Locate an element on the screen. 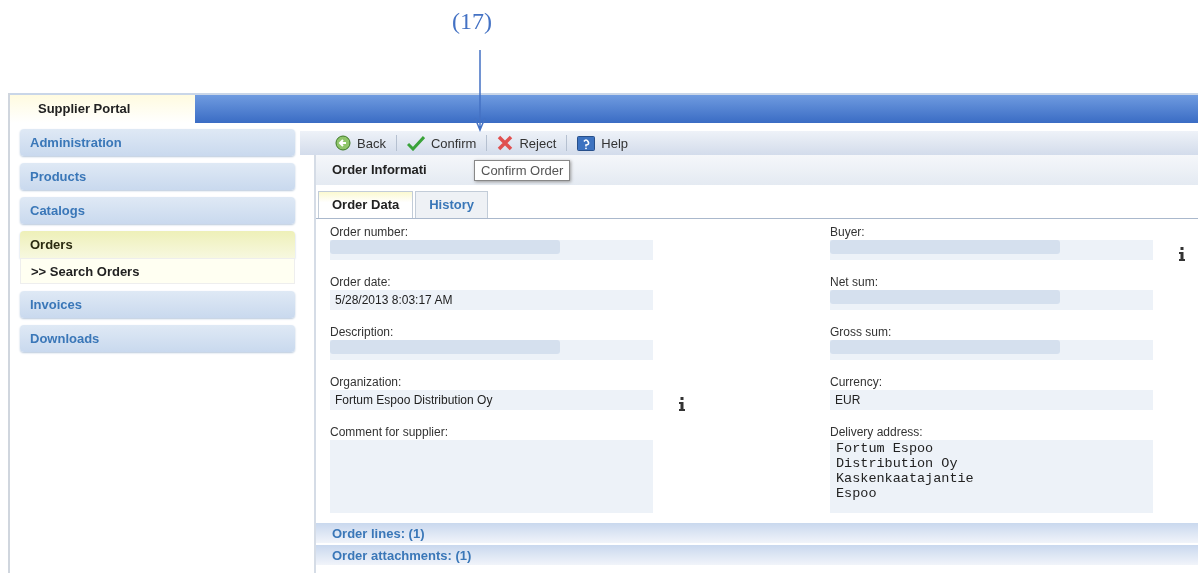 The image size is (1198, 573). field-label: Net sum: is located at coordinates (854, 282).